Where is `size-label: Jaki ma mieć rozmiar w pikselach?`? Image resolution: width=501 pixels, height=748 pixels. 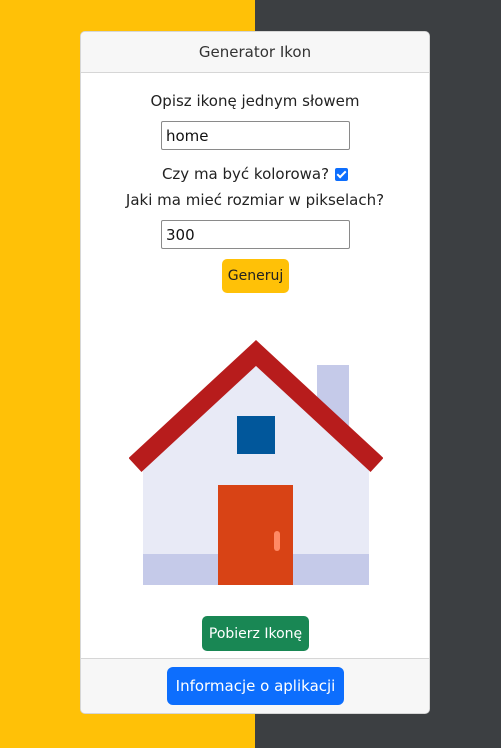
size-label: Jaki ma mieć rozmiar w pikselach? is located at coordinates (255, 200).